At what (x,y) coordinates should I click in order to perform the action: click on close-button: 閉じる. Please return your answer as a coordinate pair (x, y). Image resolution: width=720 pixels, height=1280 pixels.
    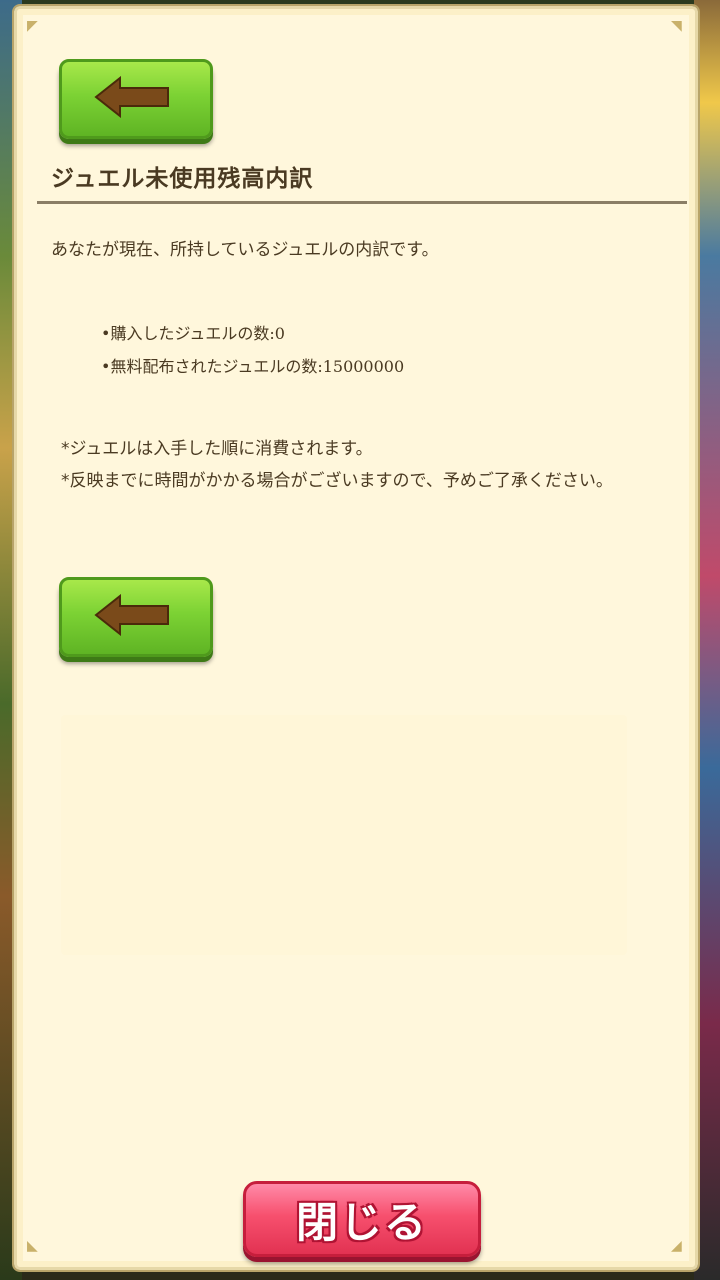
    Looking at the image, I should click on (362, 1219).